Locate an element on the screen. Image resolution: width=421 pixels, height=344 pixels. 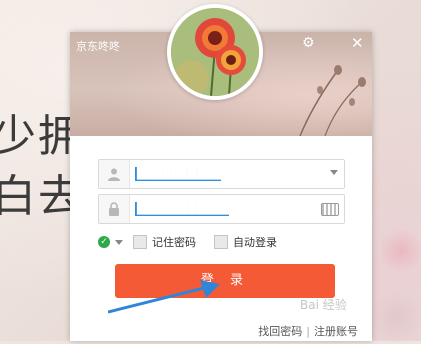
keyboard-icon is located at coordinates (330, 209).